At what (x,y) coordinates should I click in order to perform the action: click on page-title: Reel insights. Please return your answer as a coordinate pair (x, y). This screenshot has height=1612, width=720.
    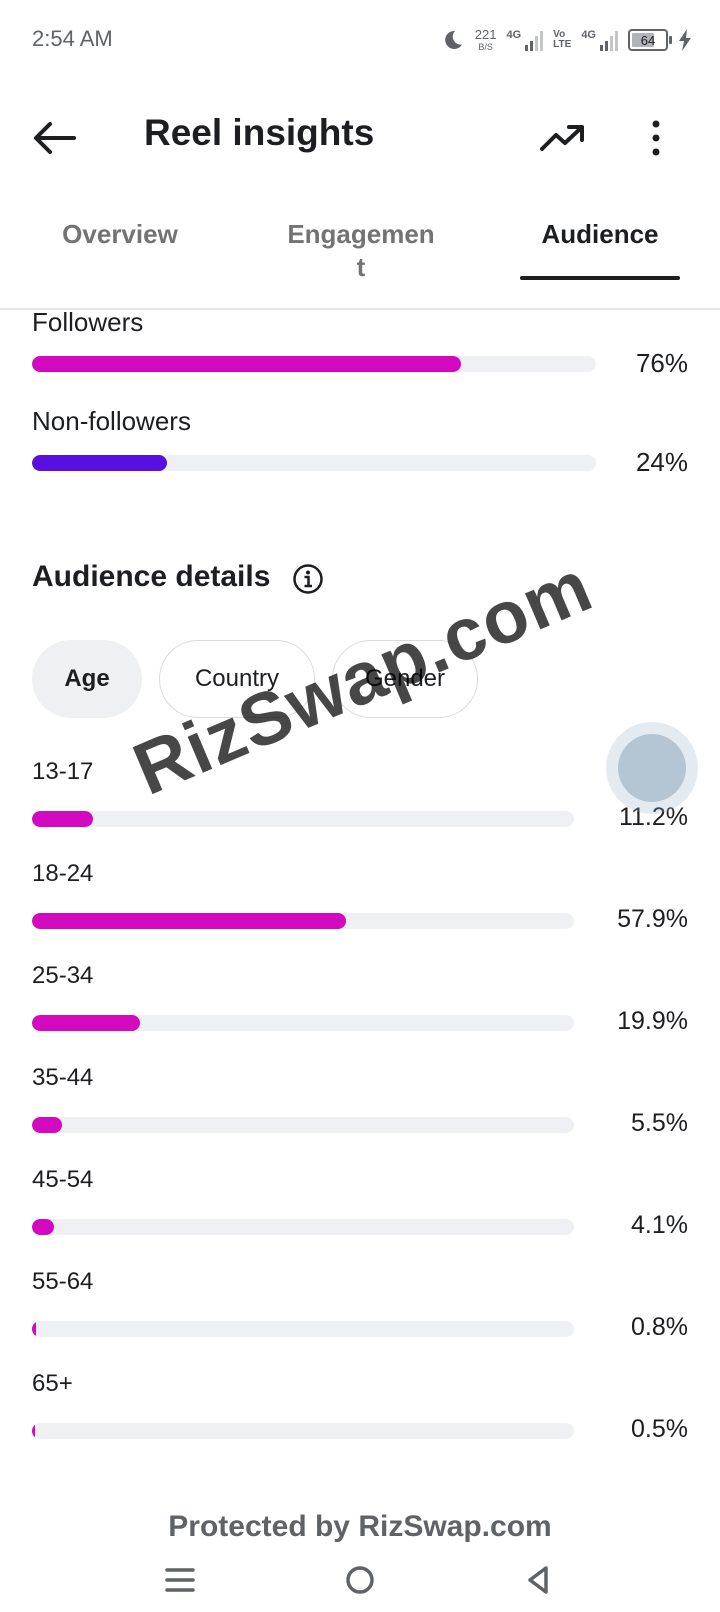
    Looking at the image, I should click on (259, 132).